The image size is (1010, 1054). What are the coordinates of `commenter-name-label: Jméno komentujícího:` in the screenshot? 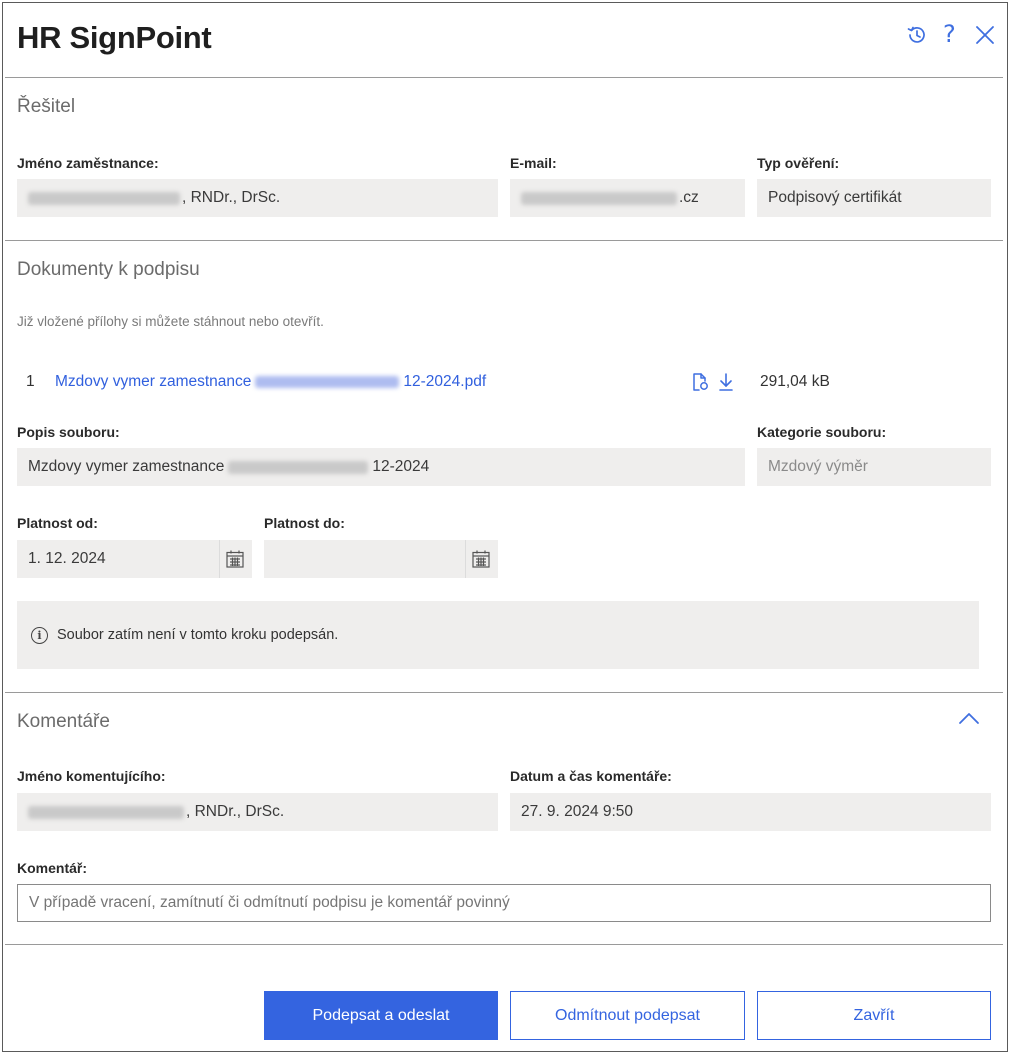 It's located at (91, 776).